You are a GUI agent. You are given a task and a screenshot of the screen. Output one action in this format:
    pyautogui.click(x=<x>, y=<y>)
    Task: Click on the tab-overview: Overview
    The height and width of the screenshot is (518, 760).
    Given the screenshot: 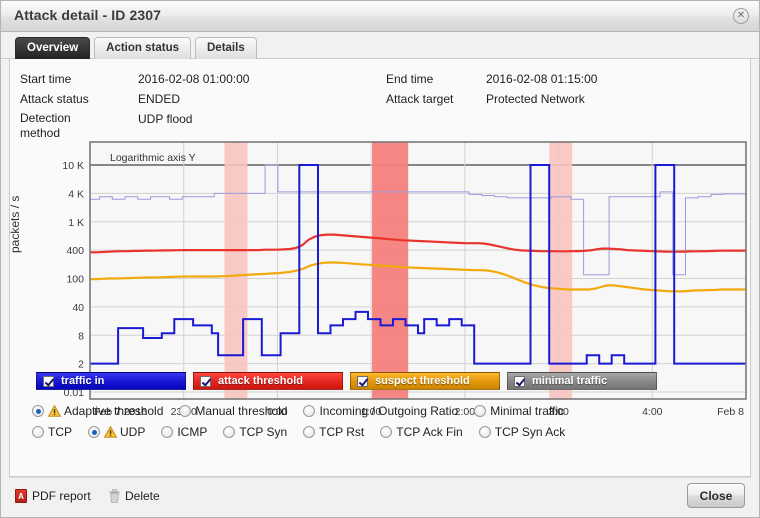 What is the action you would take?
    pyautogui.click(x=53, y=48)
    